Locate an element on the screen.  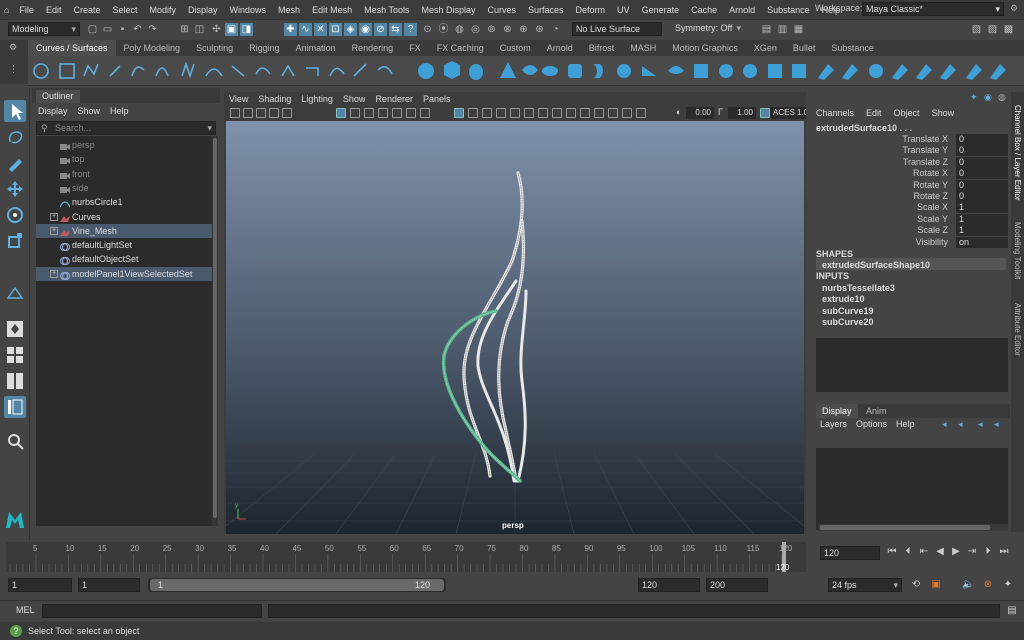
menu-mesh-display: Mesh Display is located at coordinates (448, 10).